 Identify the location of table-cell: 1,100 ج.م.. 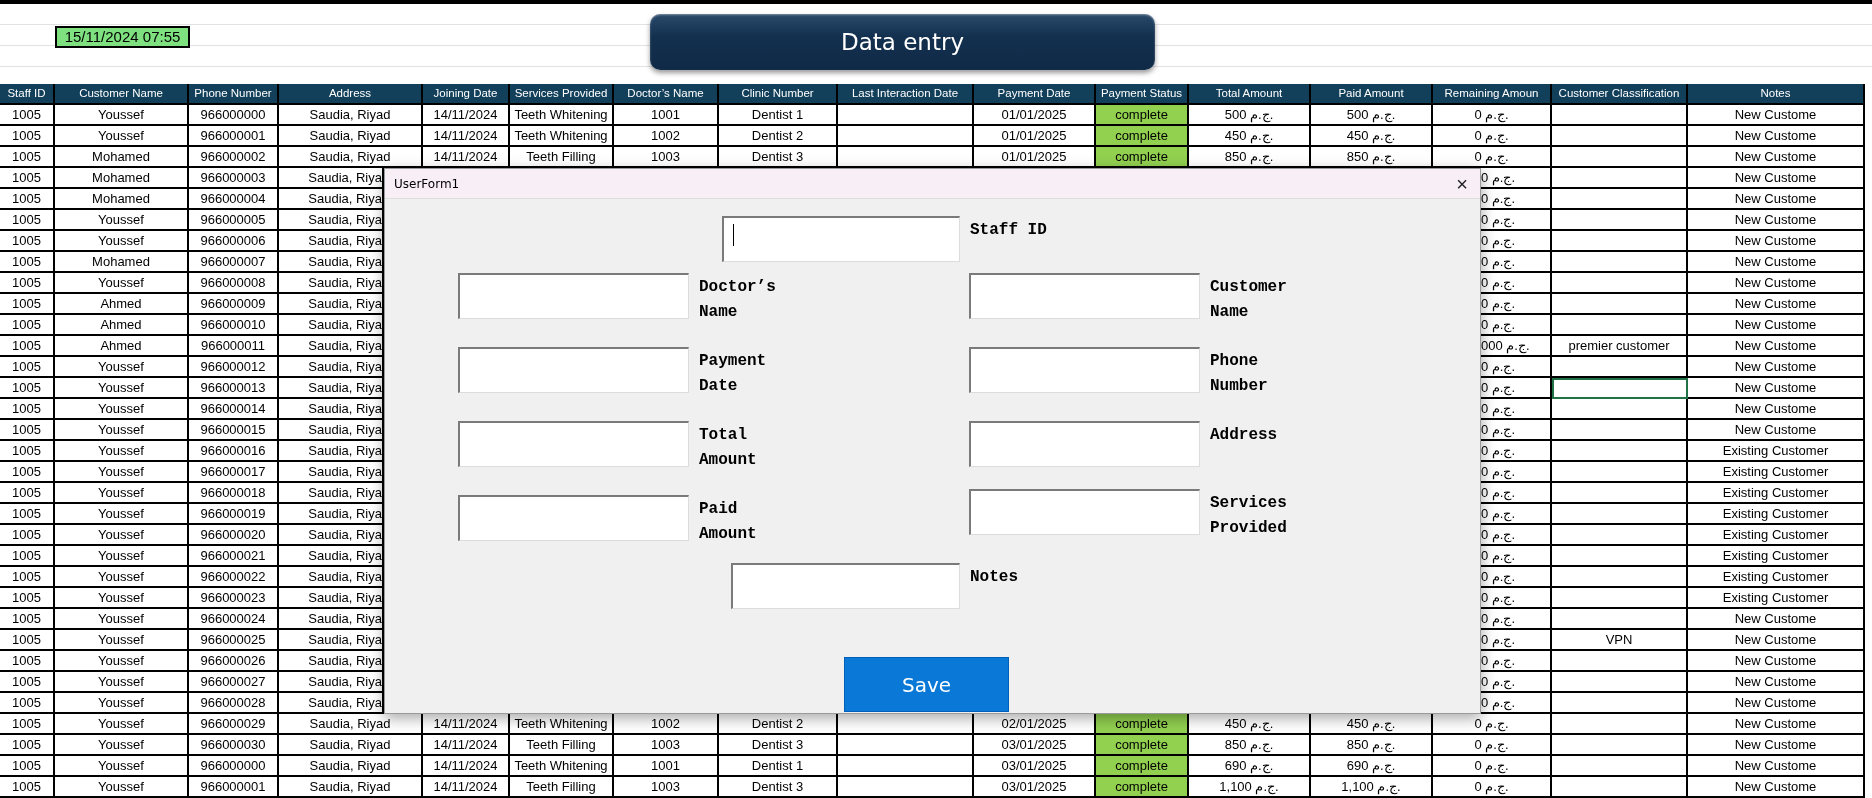
(1372, 787).